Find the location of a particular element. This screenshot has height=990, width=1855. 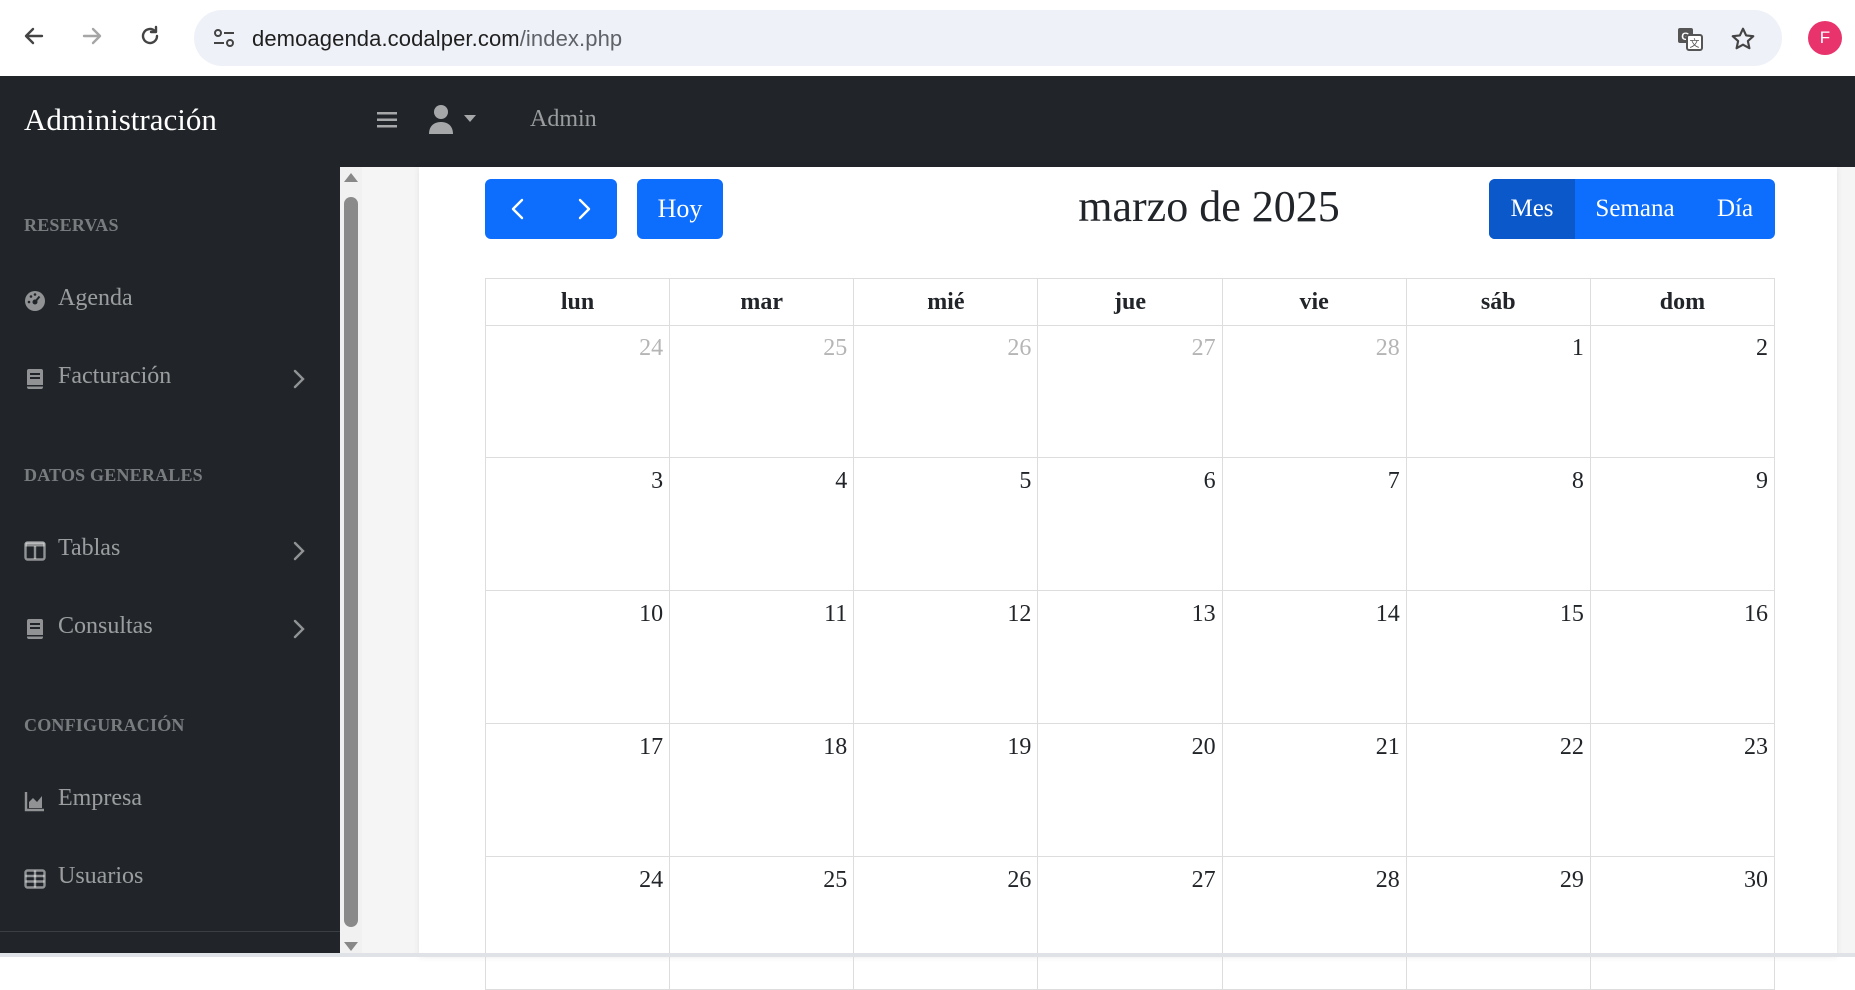

day-number: 7 is located at coordinates (1394, 481).